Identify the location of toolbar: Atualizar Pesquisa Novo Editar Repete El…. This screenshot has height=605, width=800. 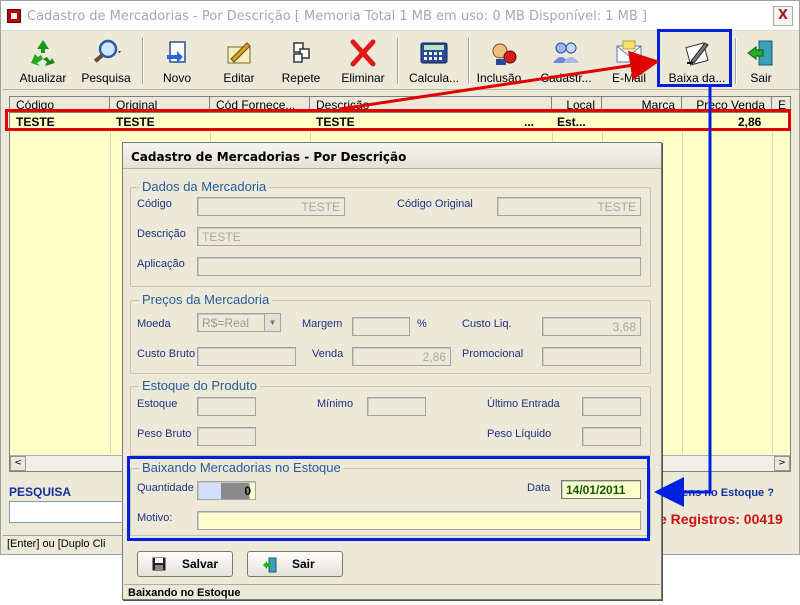
(401, 61).